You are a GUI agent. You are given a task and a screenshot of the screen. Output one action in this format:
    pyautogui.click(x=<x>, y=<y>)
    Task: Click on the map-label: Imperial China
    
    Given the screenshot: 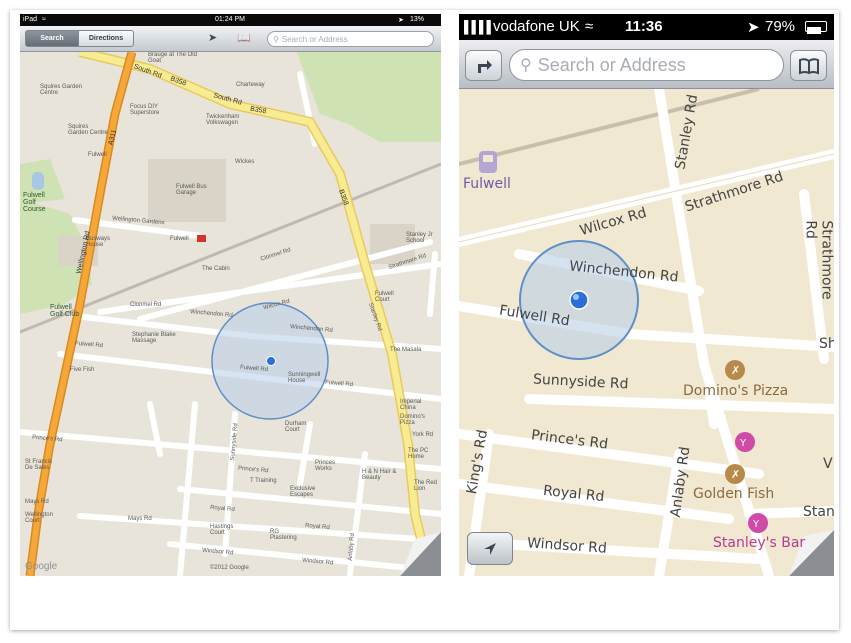 What is the action you would take?
    pyautogui.click(x=411, y=405)
    